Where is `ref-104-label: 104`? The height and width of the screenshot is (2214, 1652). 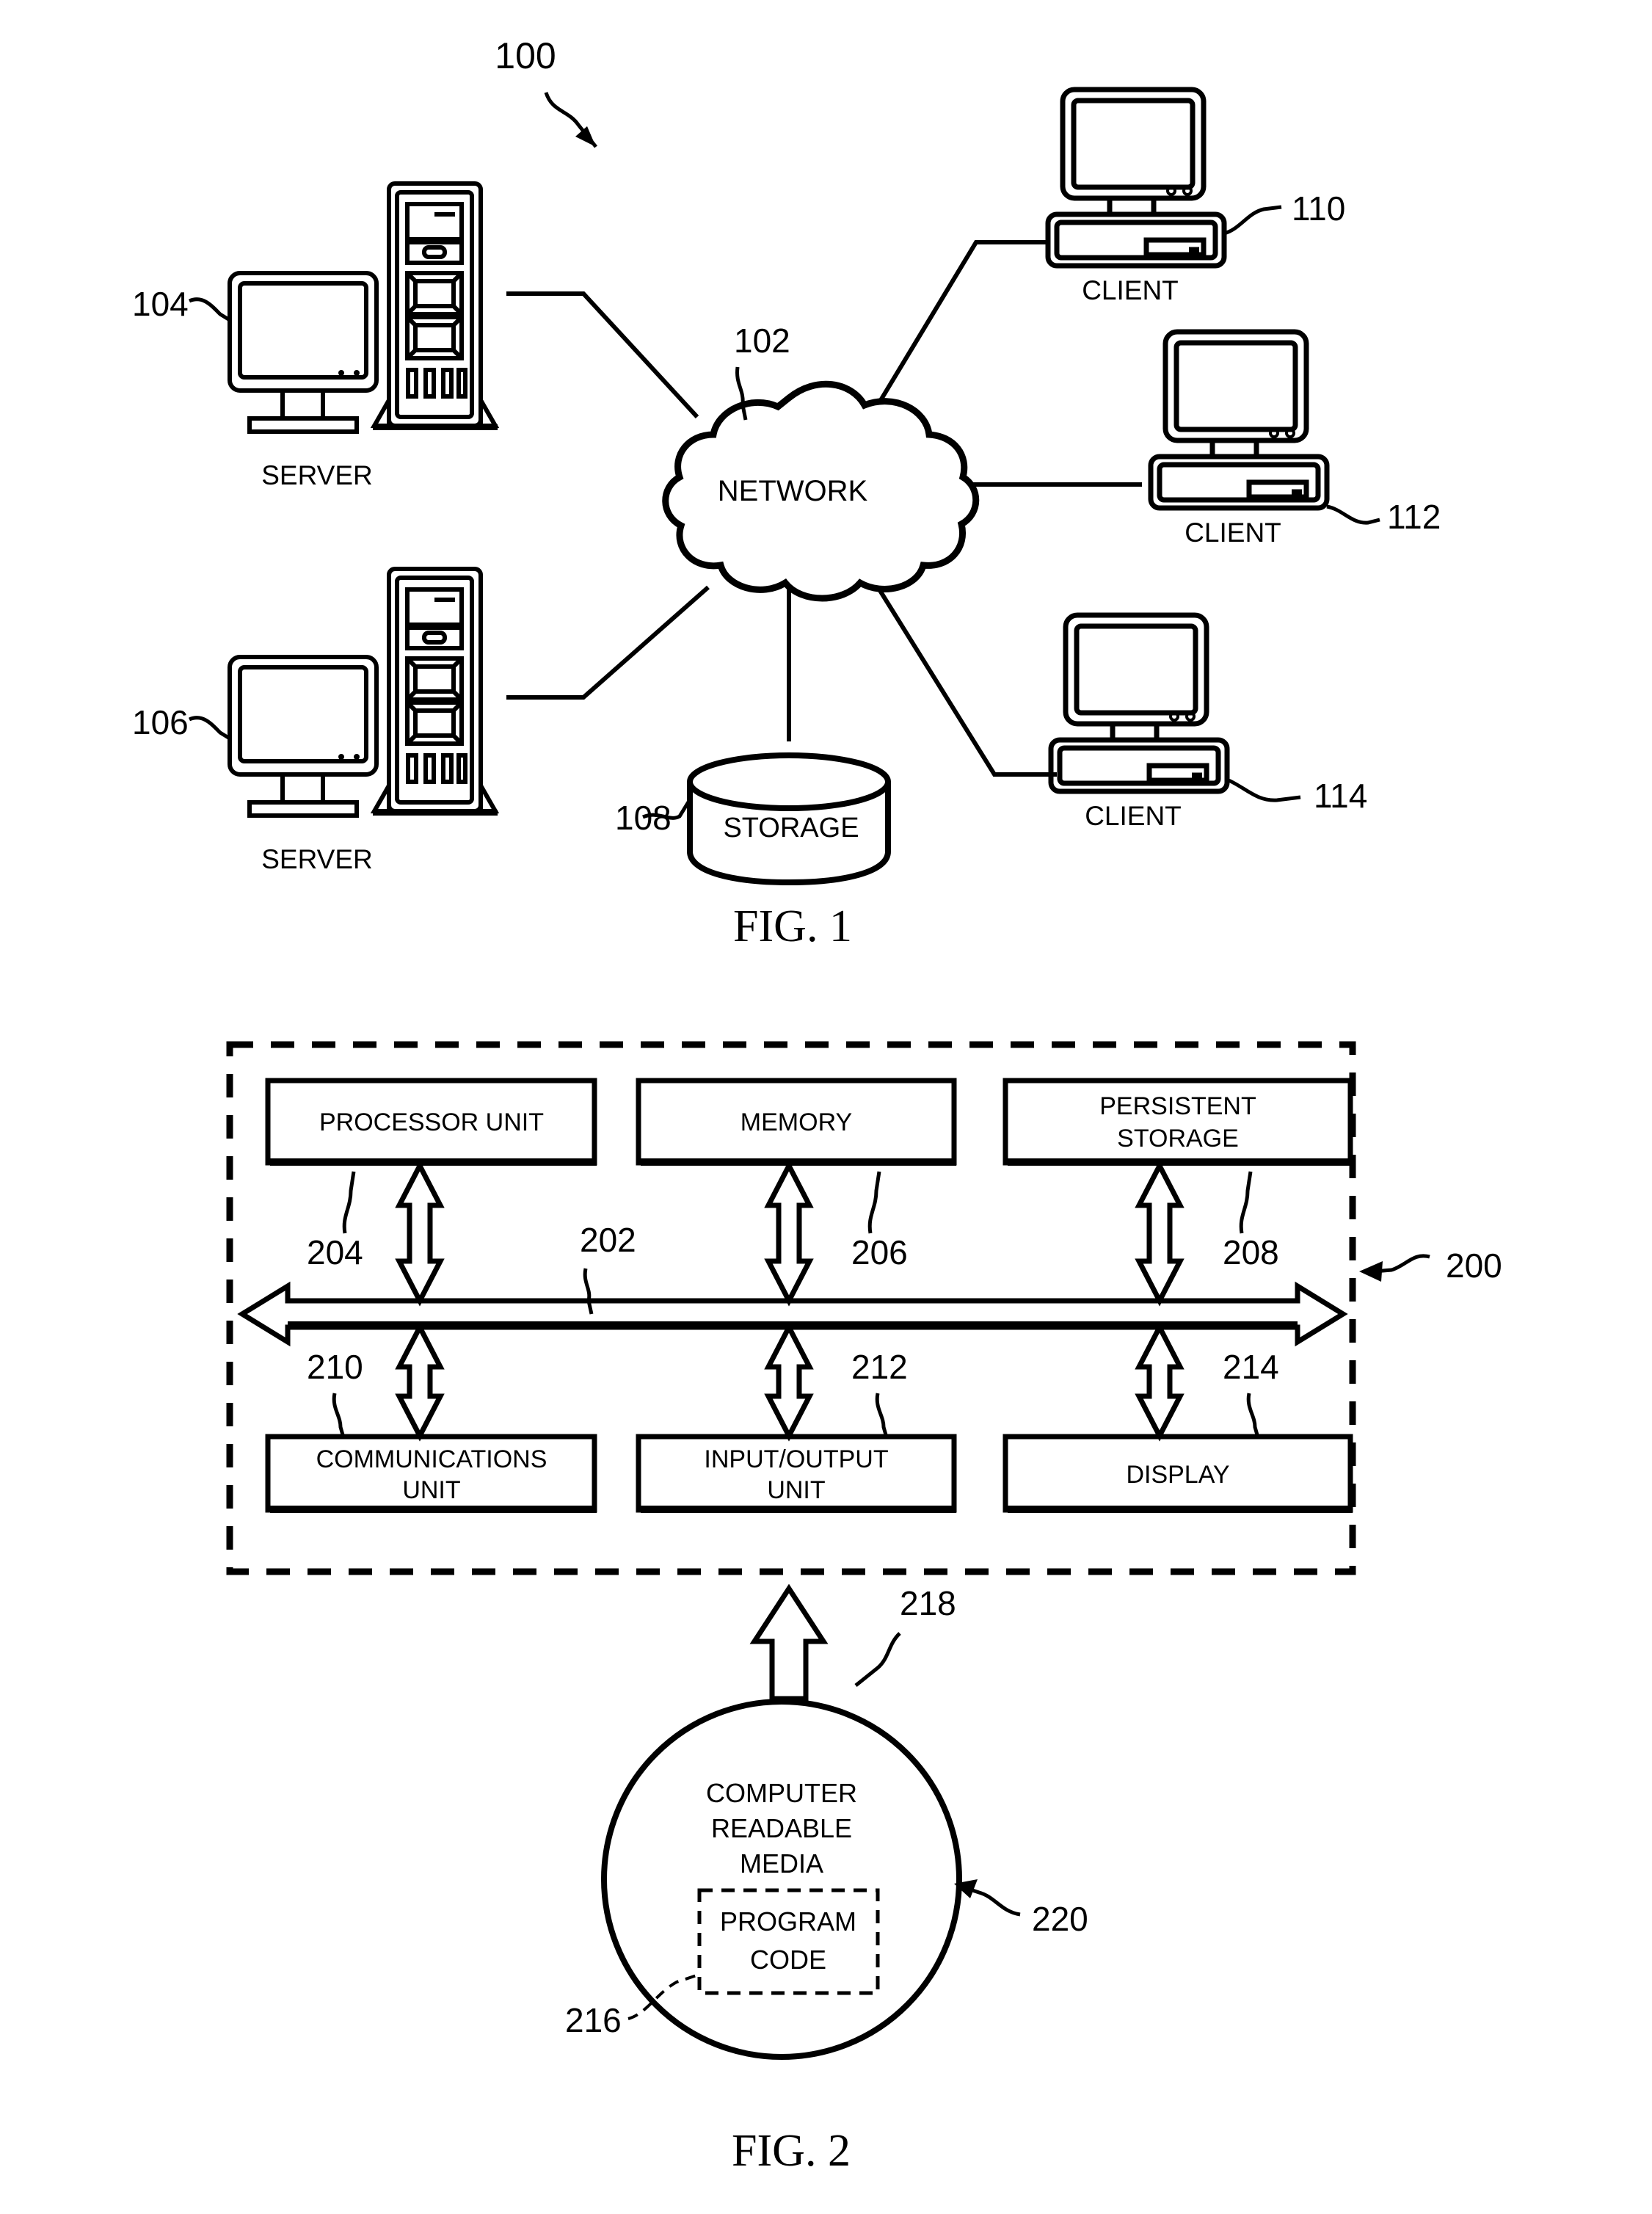
ref-104-label: 104 is located at coordinates (160, 304).